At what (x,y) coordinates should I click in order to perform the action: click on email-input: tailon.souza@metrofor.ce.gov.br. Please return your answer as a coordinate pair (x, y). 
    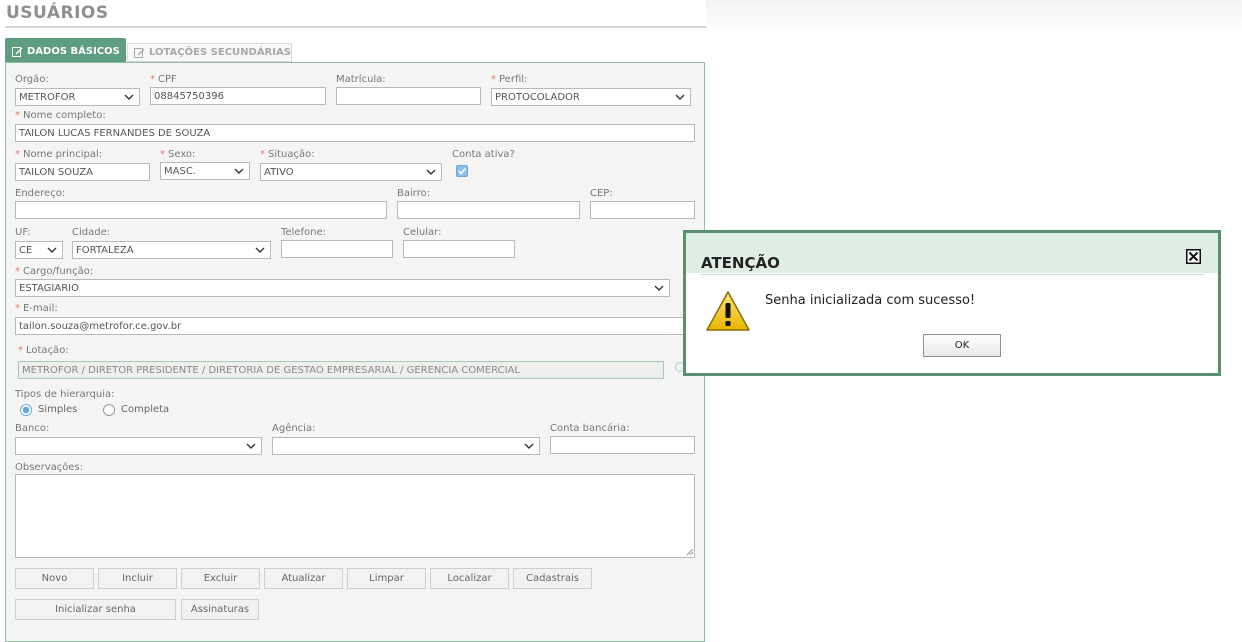
    Looking at the image, I should click on (355, 326).